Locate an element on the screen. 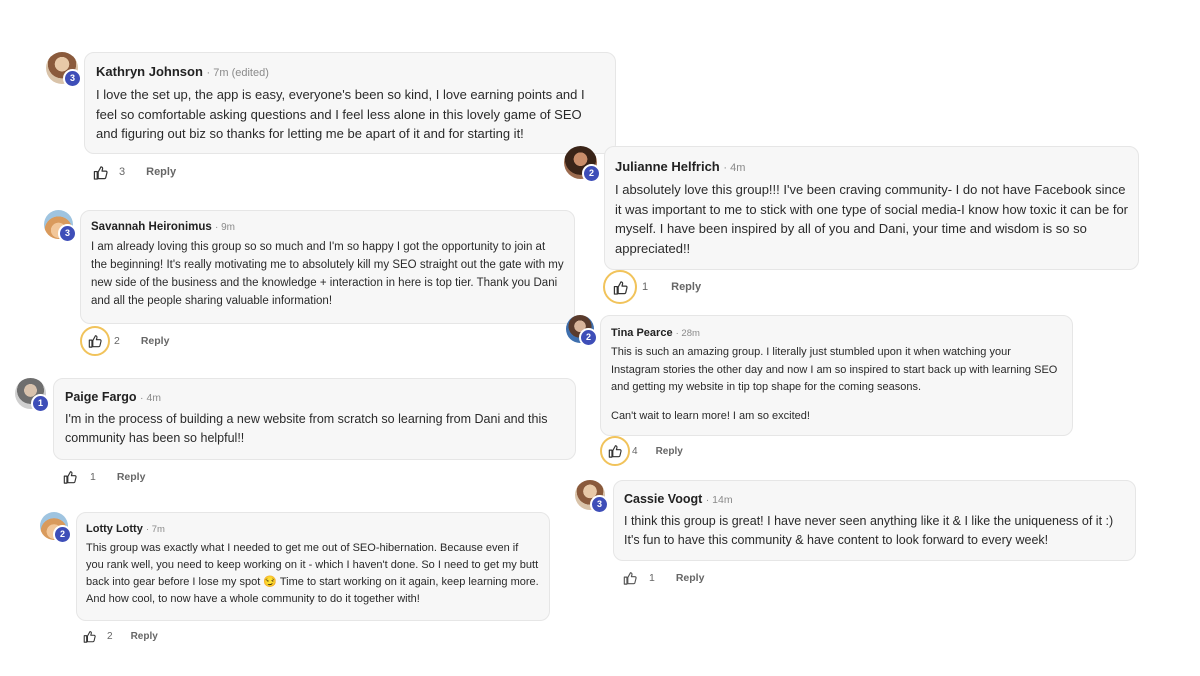  comment-header: Julianne Helfrich · 4m is located at coordinates (871, 166).